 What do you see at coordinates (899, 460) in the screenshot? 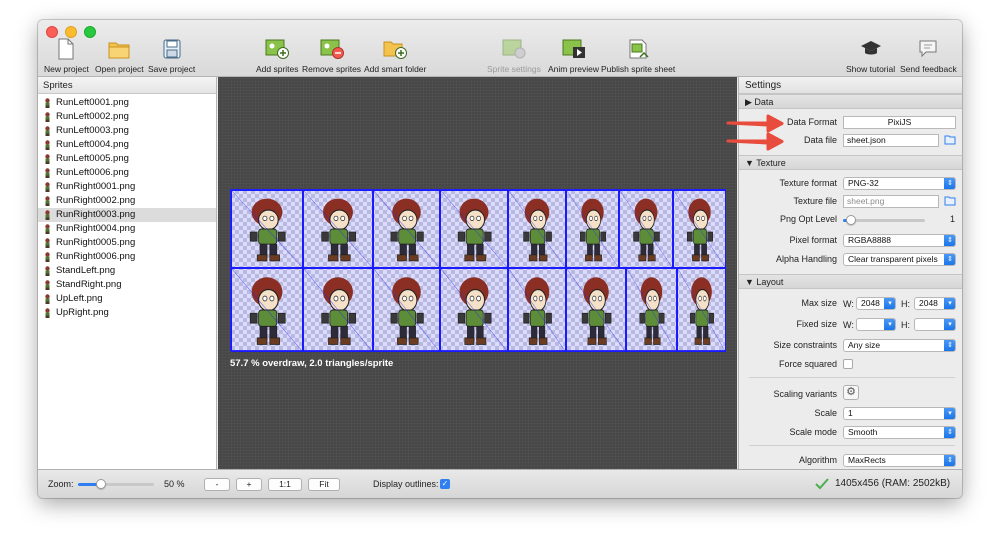
I see `algorithm-select: MaxRects ⇕` at bounding box center [899, 460].